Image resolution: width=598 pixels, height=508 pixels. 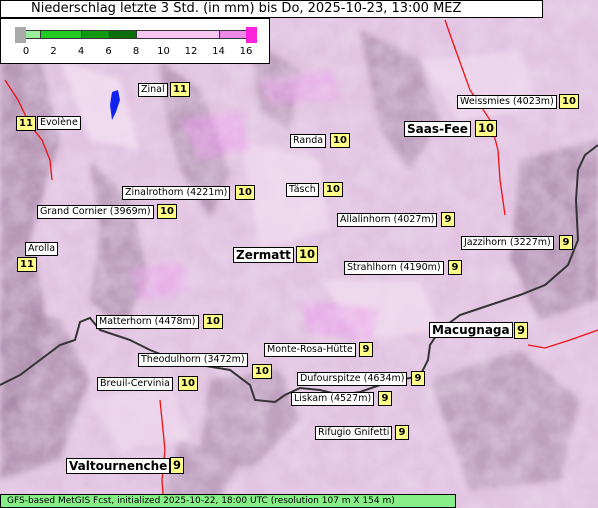 What do you see at coordinates (59, 123) in the screenshot?
I see `location-evolene: Evolène` at bounding box center [59, 123].